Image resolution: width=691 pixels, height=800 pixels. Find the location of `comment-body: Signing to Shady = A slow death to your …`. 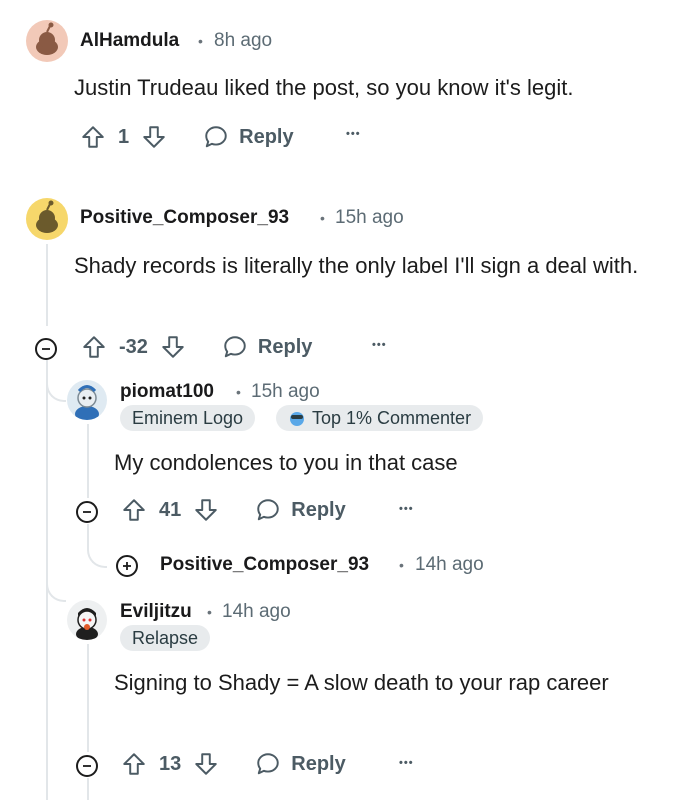

comment-body: Signing to Shady = A slow death to your … is located at coordinates (361, 682).